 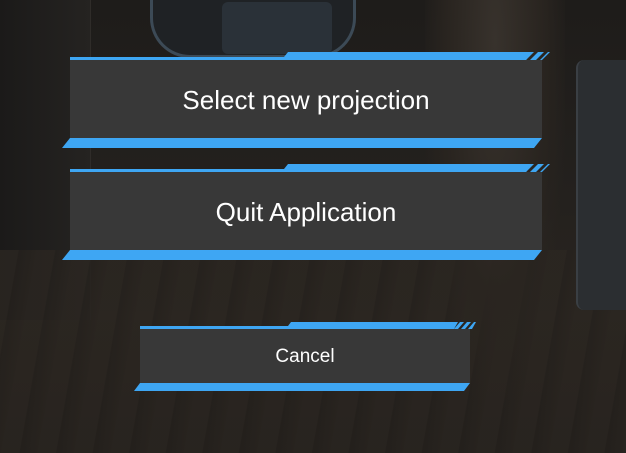 I want to click on button-label: Cancel, so click(x=305, y=356).